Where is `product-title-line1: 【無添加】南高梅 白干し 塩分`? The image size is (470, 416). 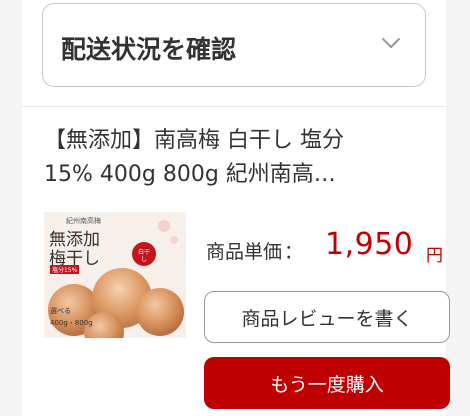 product-title-line1: 【無添加】南高梅 白干し 塩分 is located at coordinates (194, 140).